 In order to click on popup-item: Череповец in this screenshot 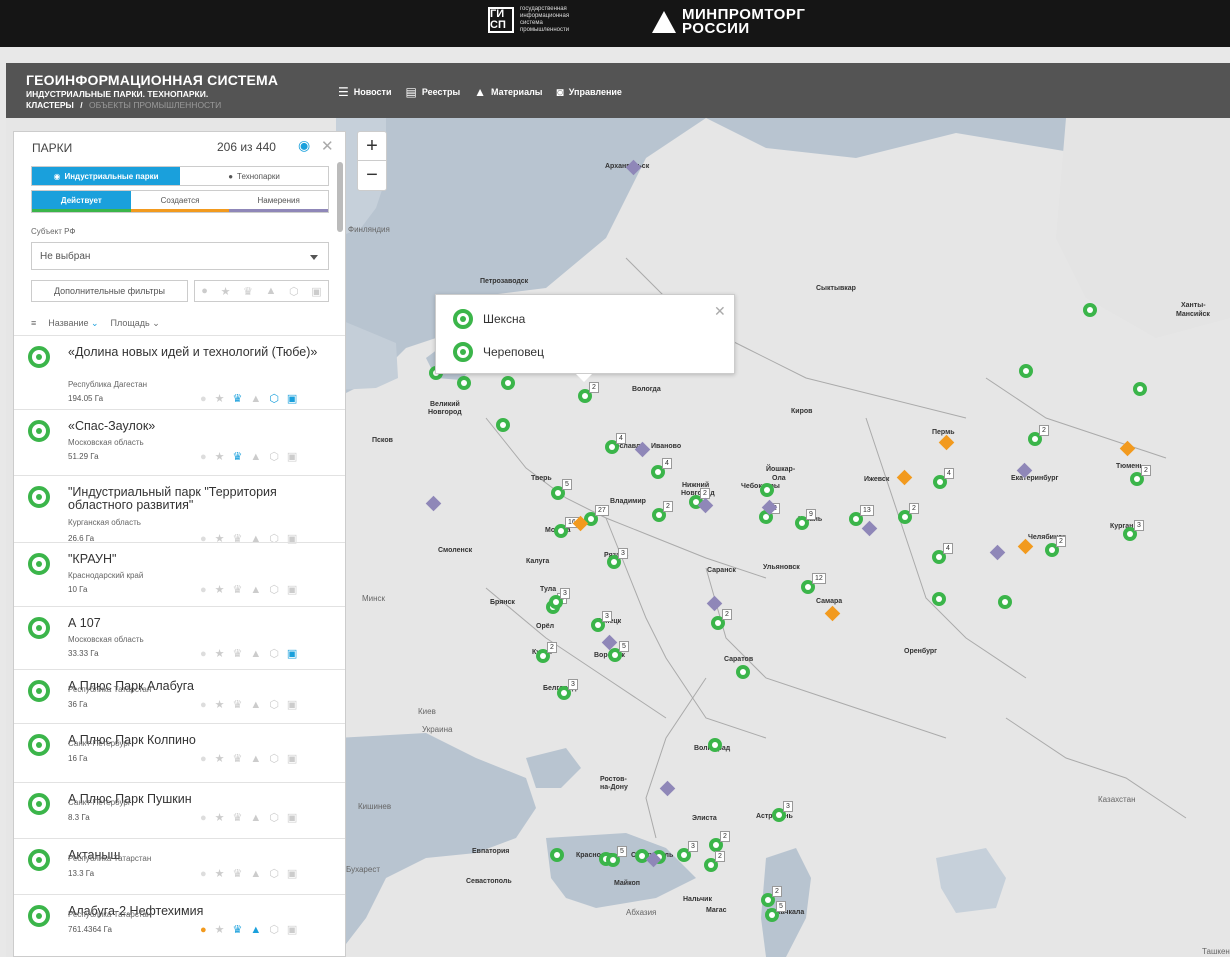, I will do `click(498, 352)`.